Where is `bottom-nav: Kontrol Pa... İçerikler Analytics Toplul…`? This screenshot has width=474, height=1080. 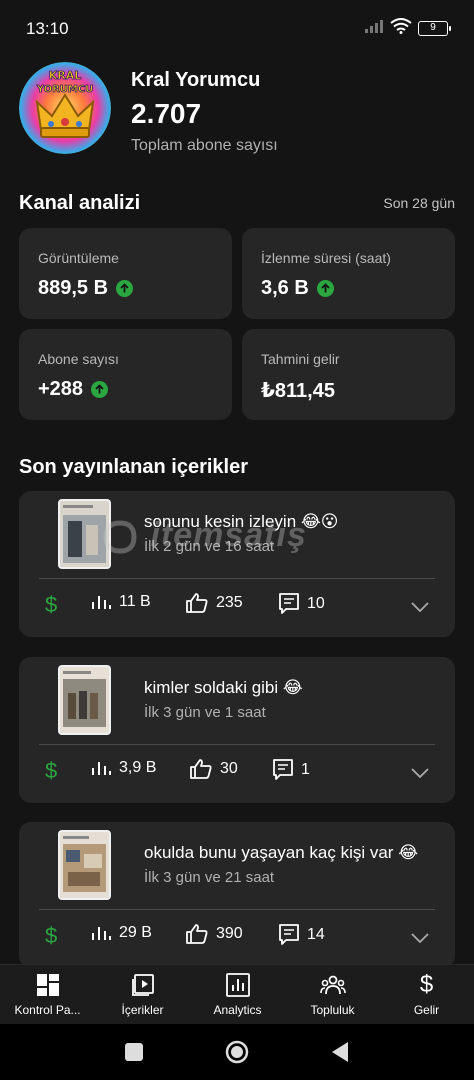
bottom-nav: Kontrol Pa... İçerikler Analytics Toplul… is located at coordinates (237, 994).